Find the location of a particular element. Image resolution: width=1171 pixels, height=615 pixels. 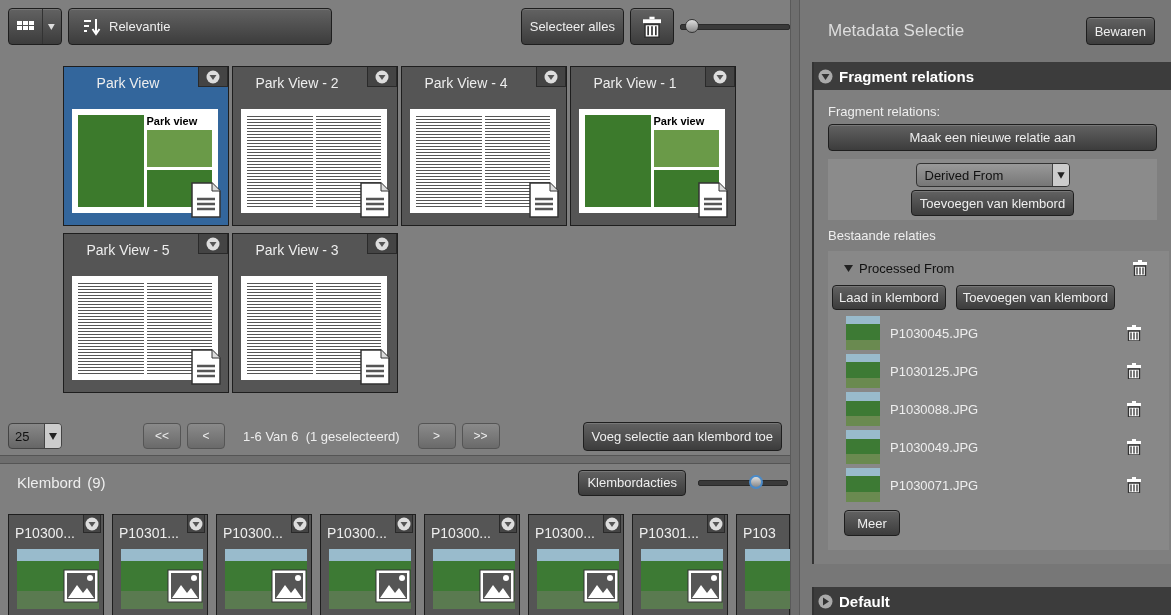

field-label: Fragment relations: is located at coordinates (884, 111).